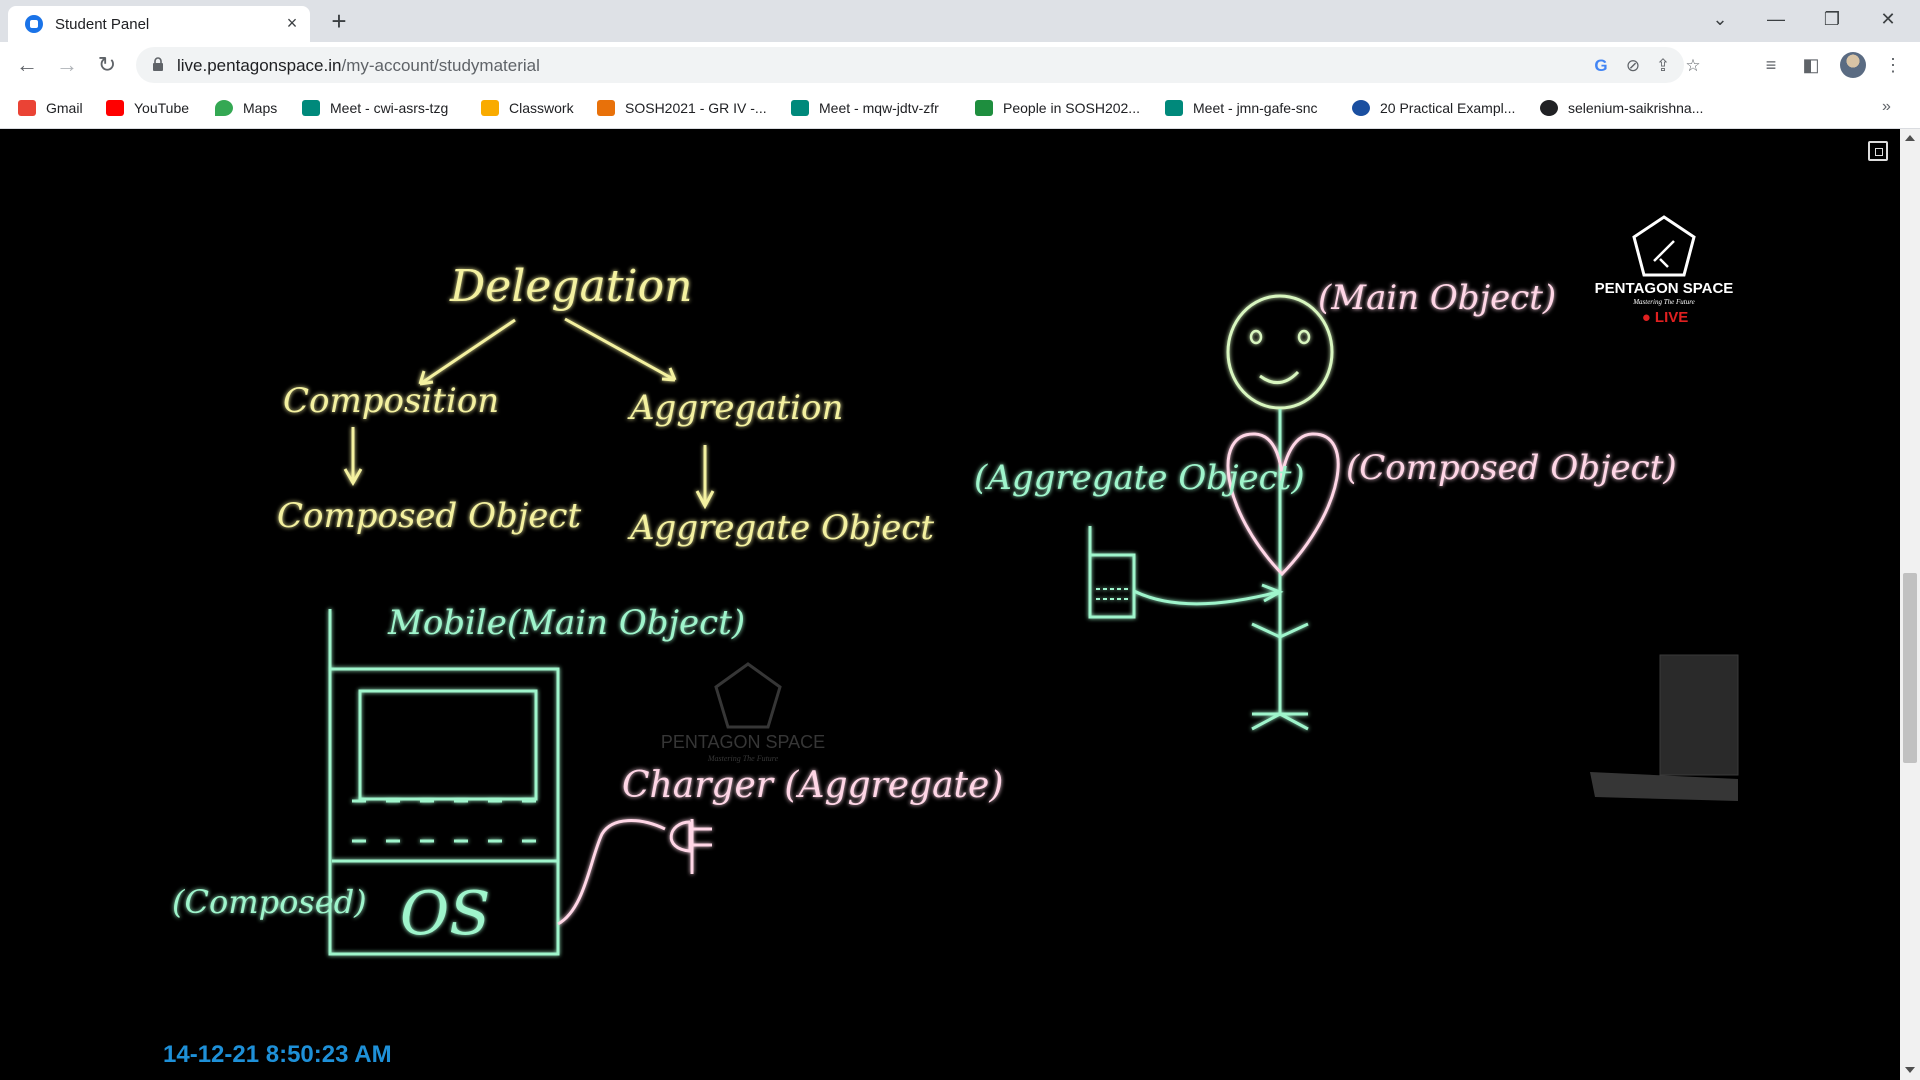 This screenshot has width=1920, height=1080. I want to click on shield-icon, so click(1361, 108).